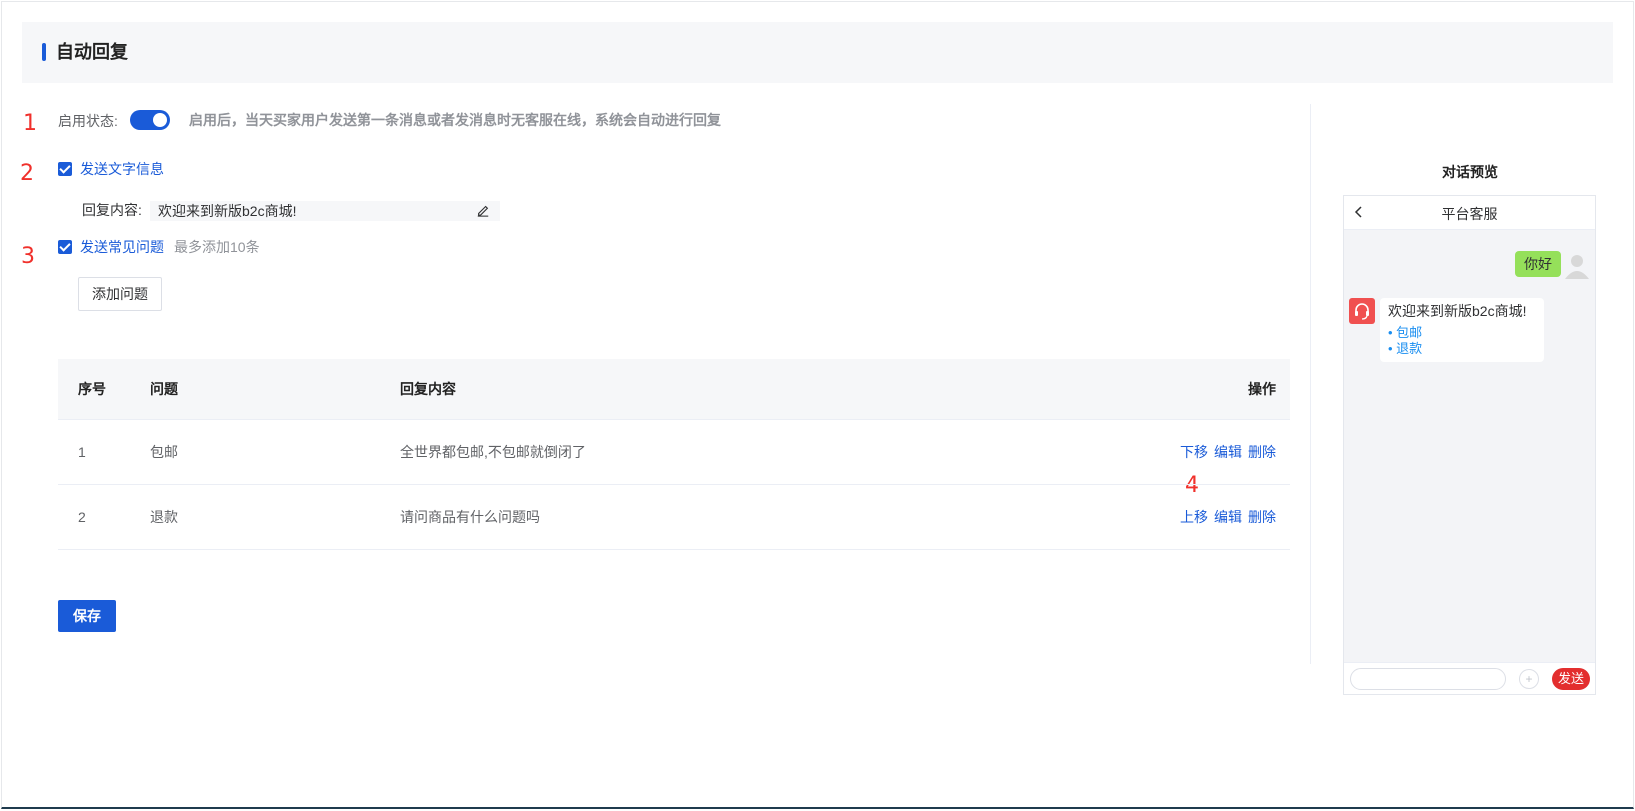 The image size is (1635, 811). I want to click on send-text-checkbox, so click(65, 169).